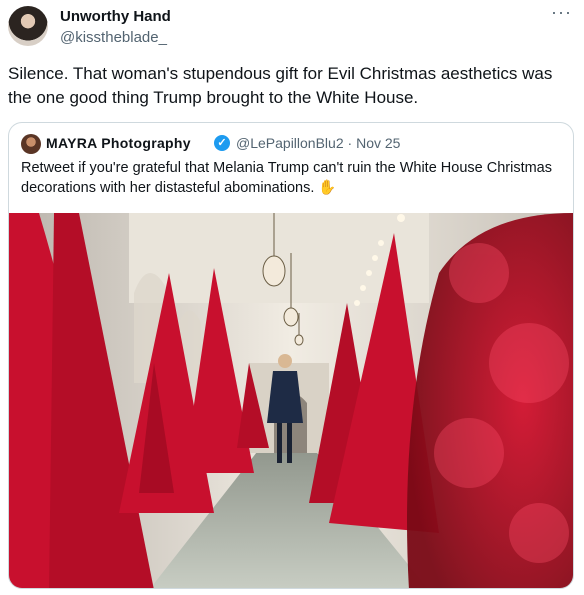 The width and height of the screenshot is (584, 595). Describe the element at coordinates (118, 143) in the screenshot. I see `quoted-author-name: MAYRA Photography` at that location.